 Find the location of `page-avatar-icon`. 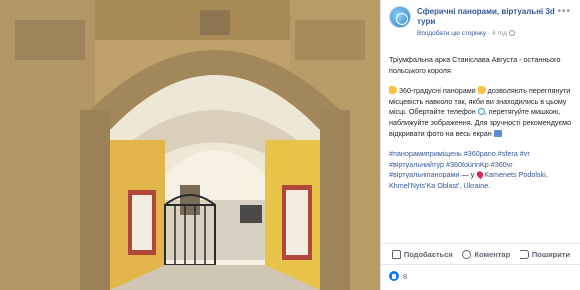

page-avatar-icon is located at coordinates (400, 17).